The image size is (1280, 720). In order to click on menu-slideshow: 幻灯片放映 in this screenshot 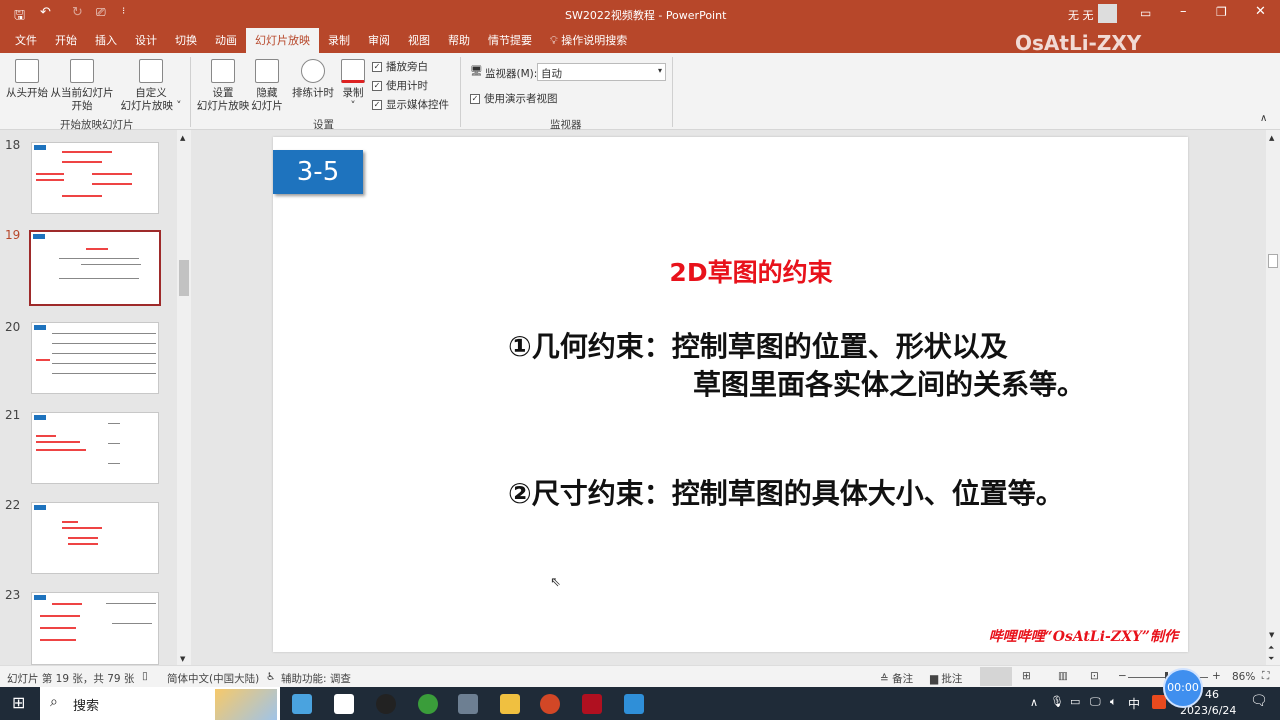, I will do `click(282, 40)`.